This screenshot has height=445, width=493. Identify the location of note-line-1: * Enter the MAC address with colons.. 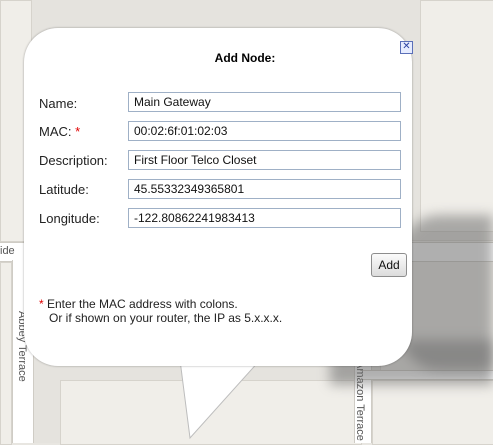
(160, 304).